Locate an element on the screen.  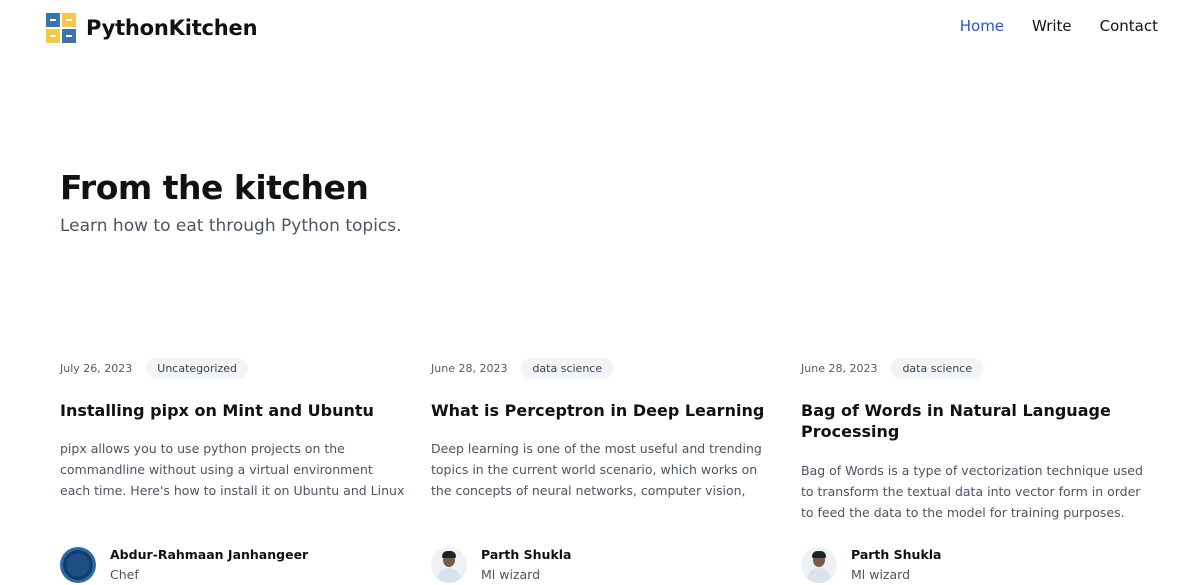
brand-link: PythonKitchen is located at coordinates (152, 28).